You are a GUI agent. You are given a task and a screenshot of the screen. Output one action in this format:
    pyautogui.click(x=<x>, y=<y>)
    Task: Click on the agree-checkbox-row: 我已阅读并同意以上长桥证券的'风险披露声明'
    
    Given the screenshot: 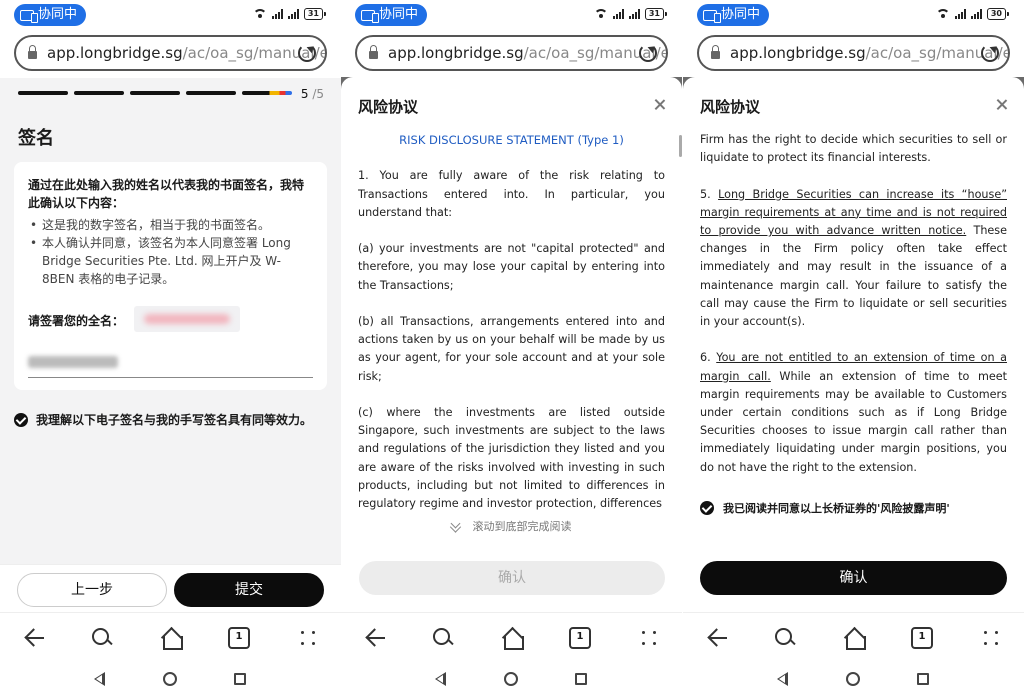 What is the action you would take?
    pyautogui.click(x=825, y=508)
    